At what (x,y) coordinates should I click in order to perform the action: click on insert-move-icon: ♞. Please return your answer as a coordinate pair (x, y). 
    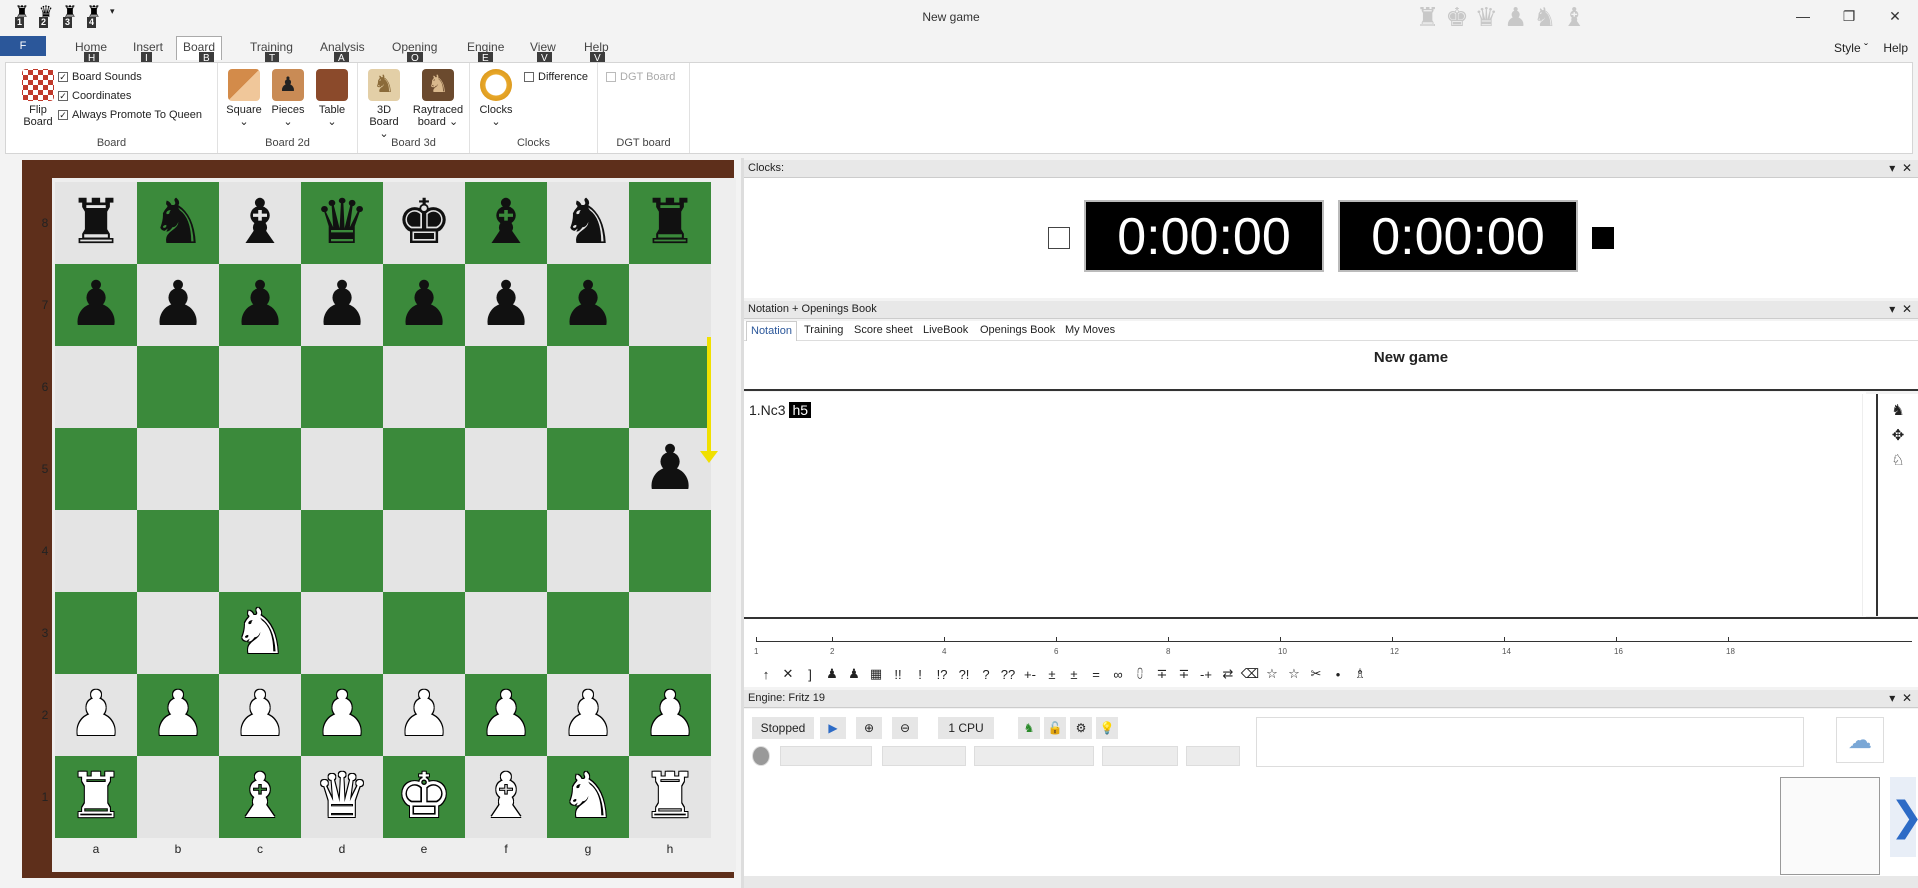
    Looking at the image, I should click on (1898, 410).